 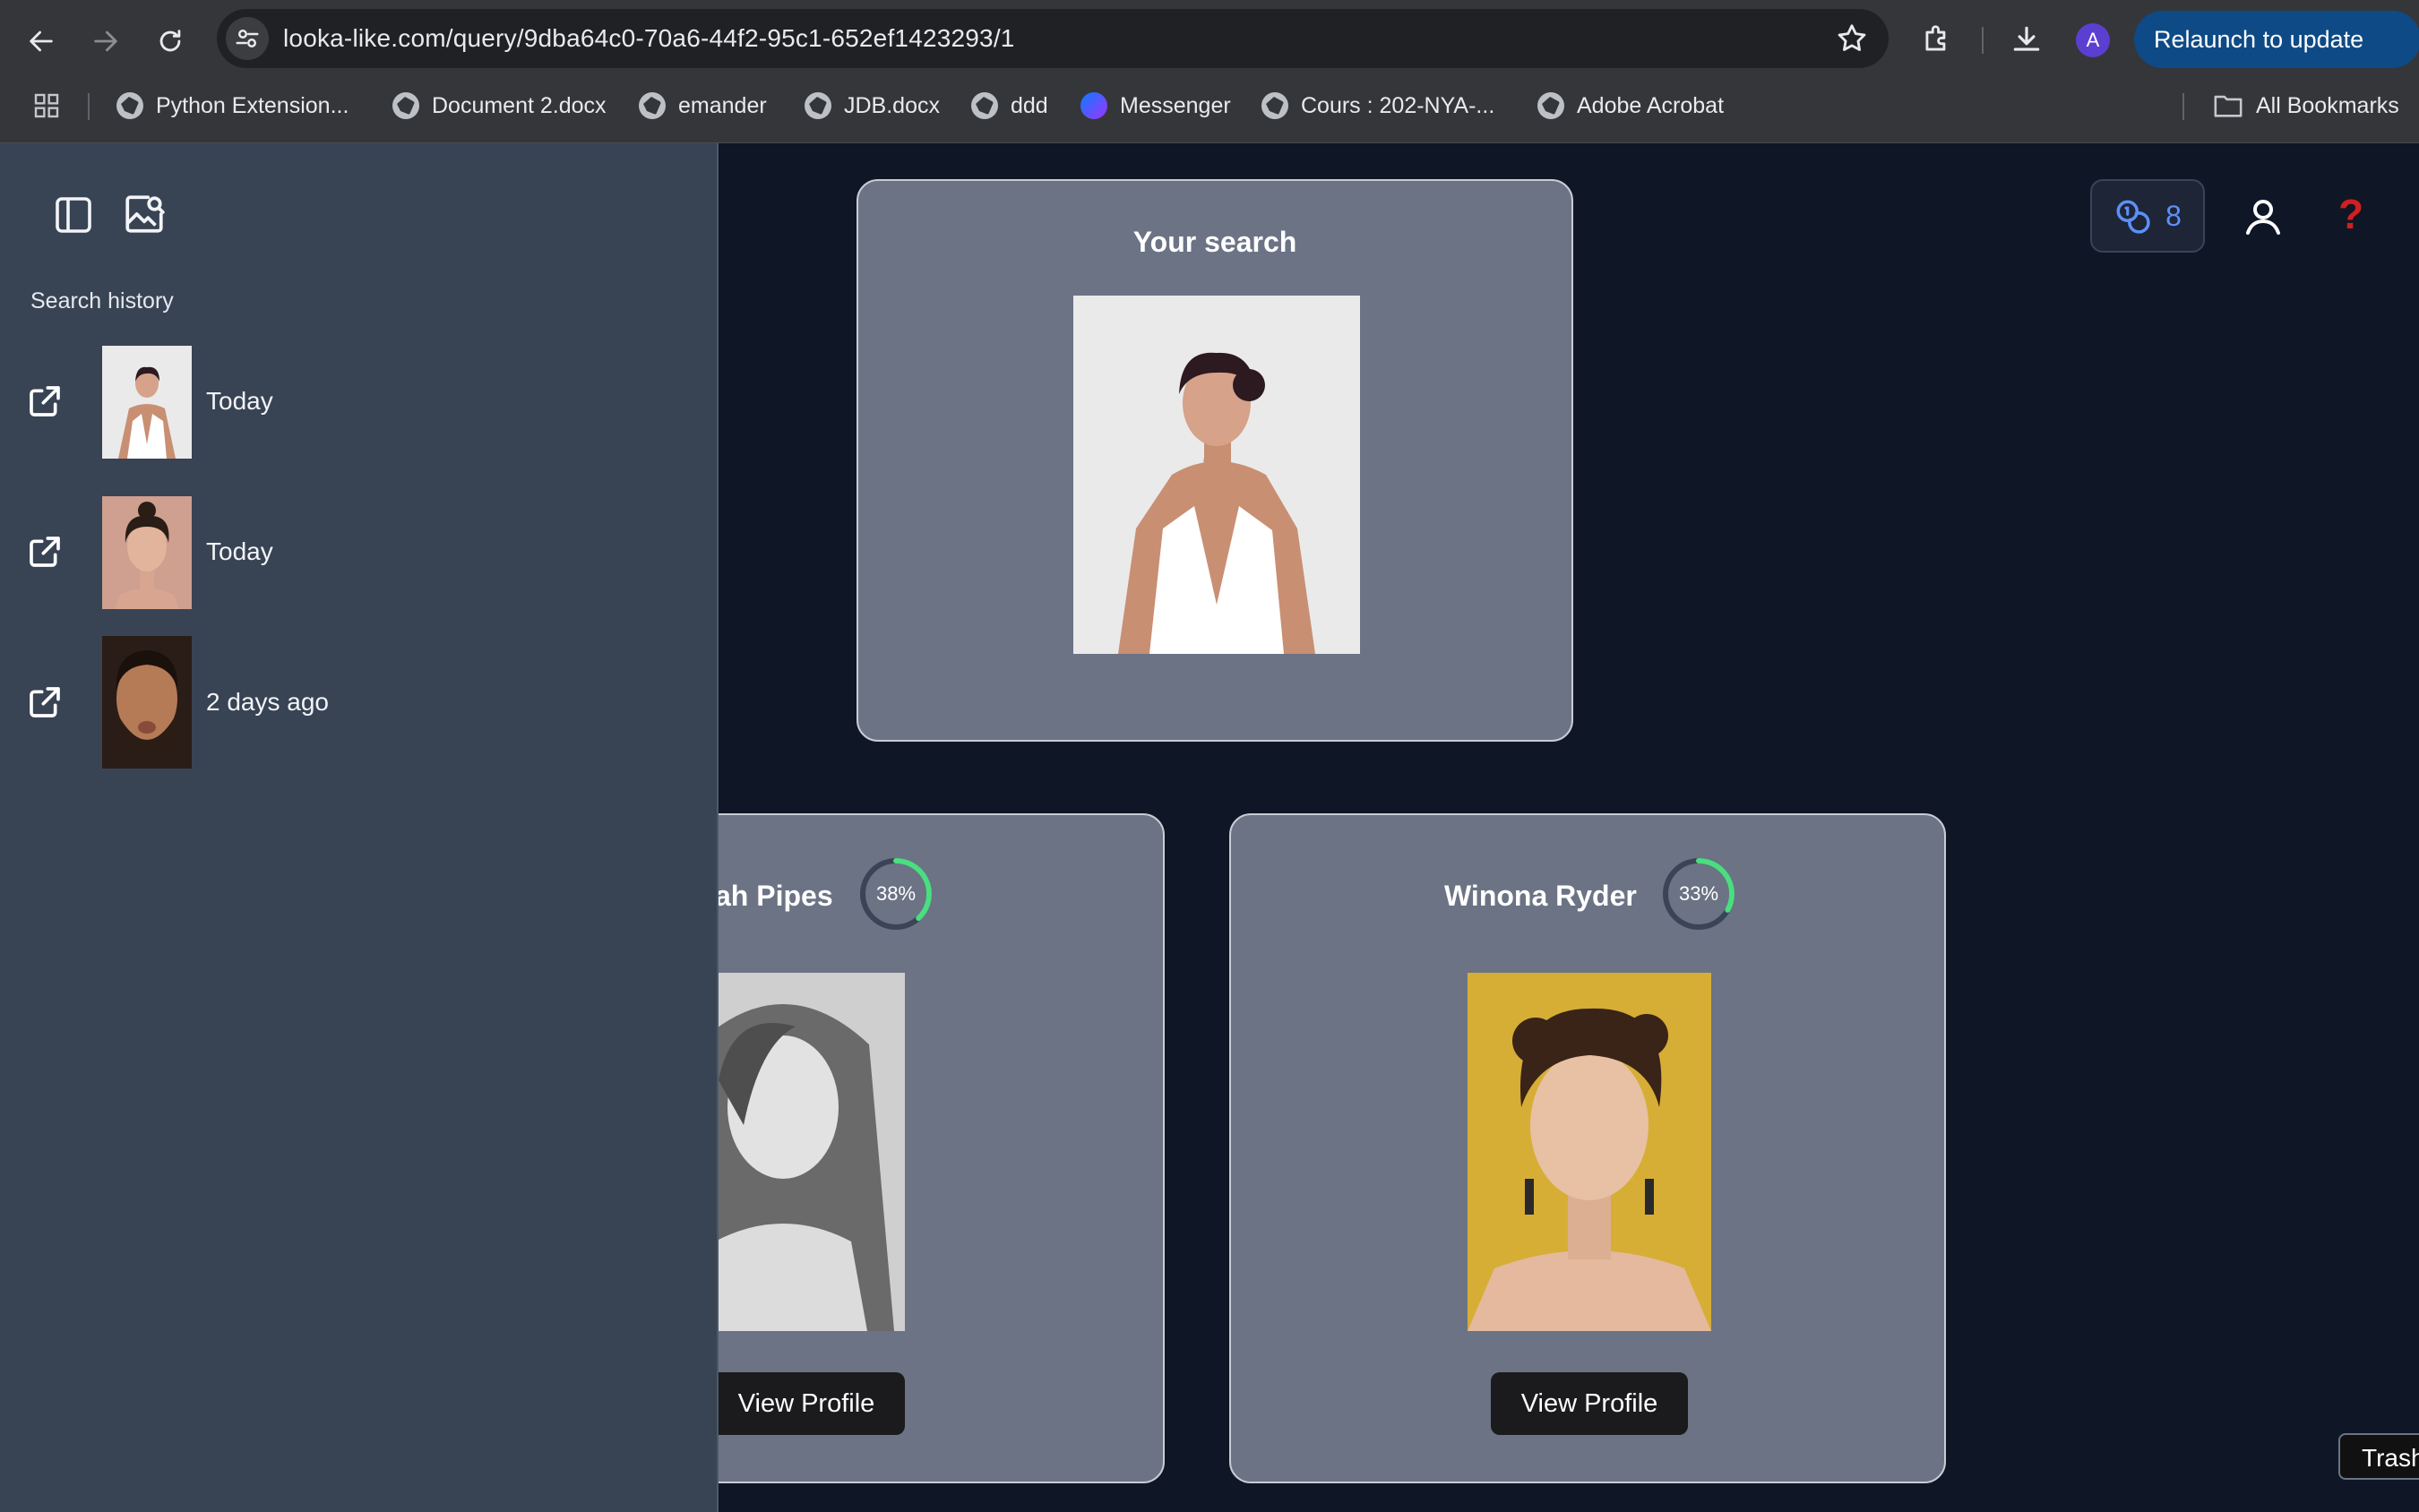 I want to click on history-time: 2 days ago, so click(x=267, y=702).